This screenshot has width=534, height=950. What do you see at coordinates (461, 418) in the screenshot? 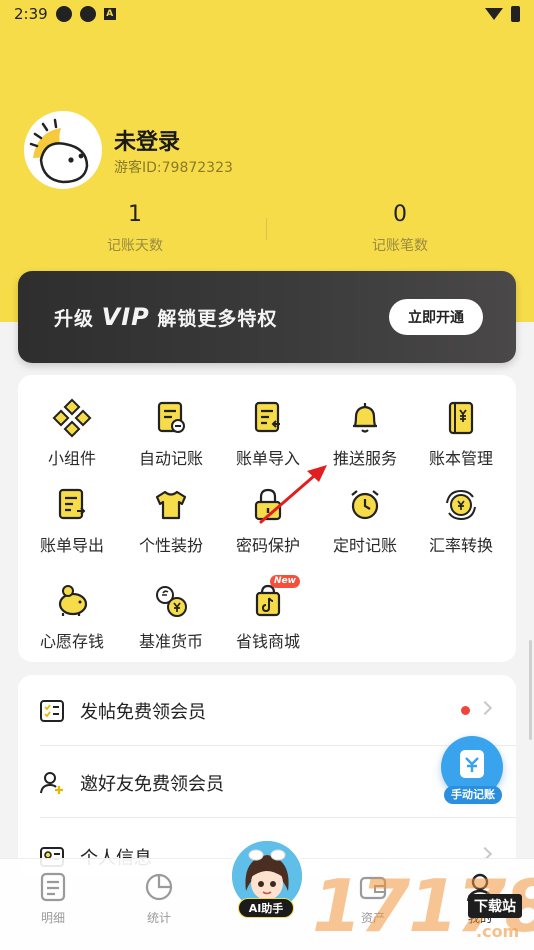
I see `ledger-icon` at bounding box center [461, 418].